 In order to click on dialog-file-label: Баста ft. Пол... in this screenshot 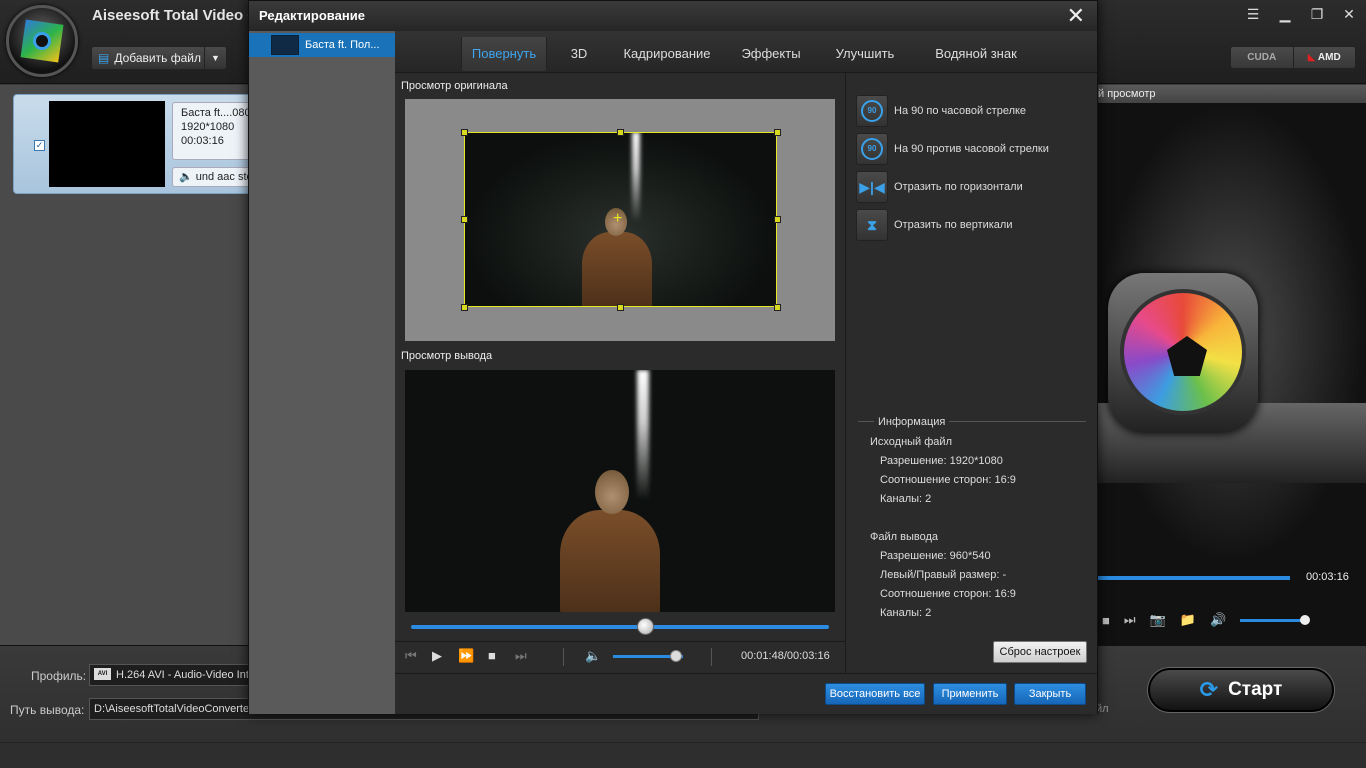, I will do `click(342, 45)`.